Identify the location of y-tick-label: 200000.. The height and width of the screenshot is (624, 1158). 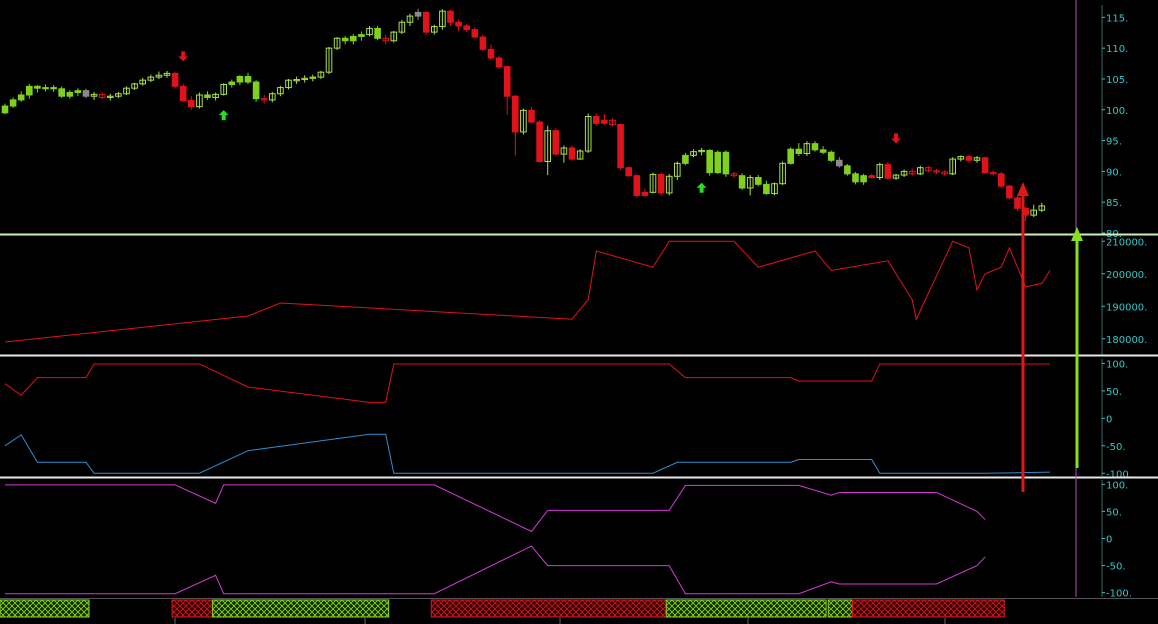
(1126, 275).